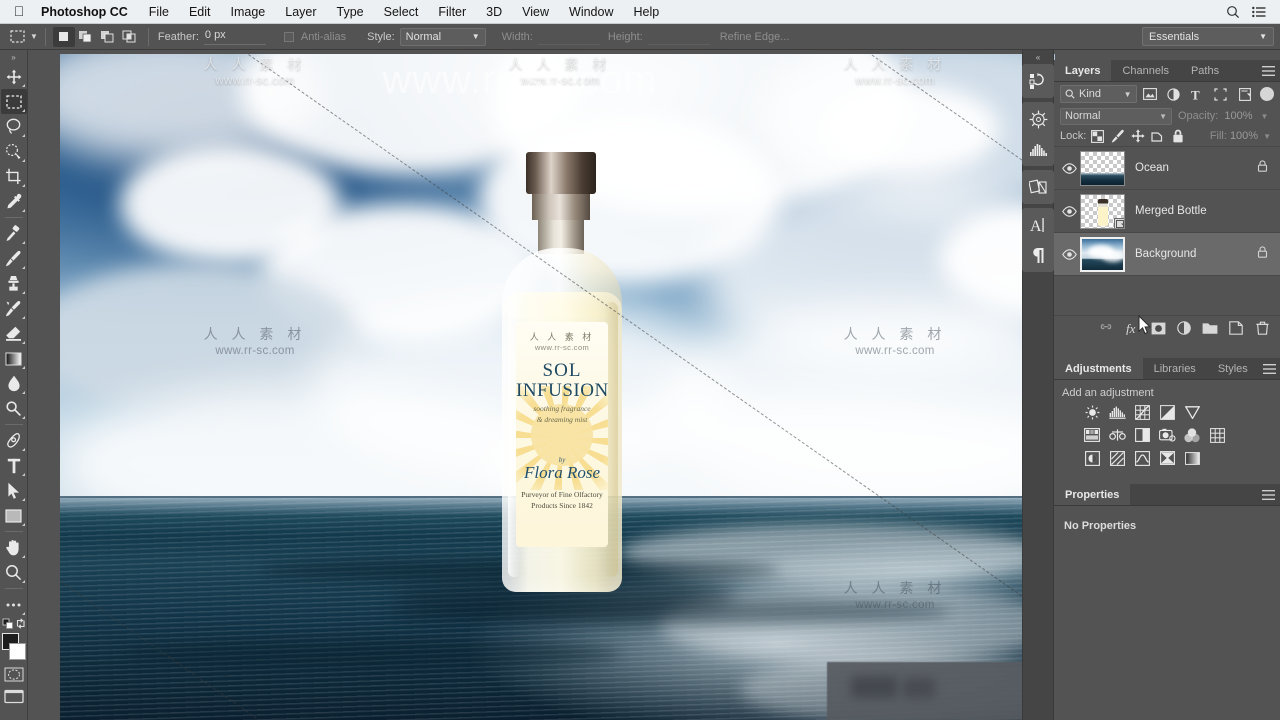  I want to click on tab-libraries: Libraries, so click(1175, 368).